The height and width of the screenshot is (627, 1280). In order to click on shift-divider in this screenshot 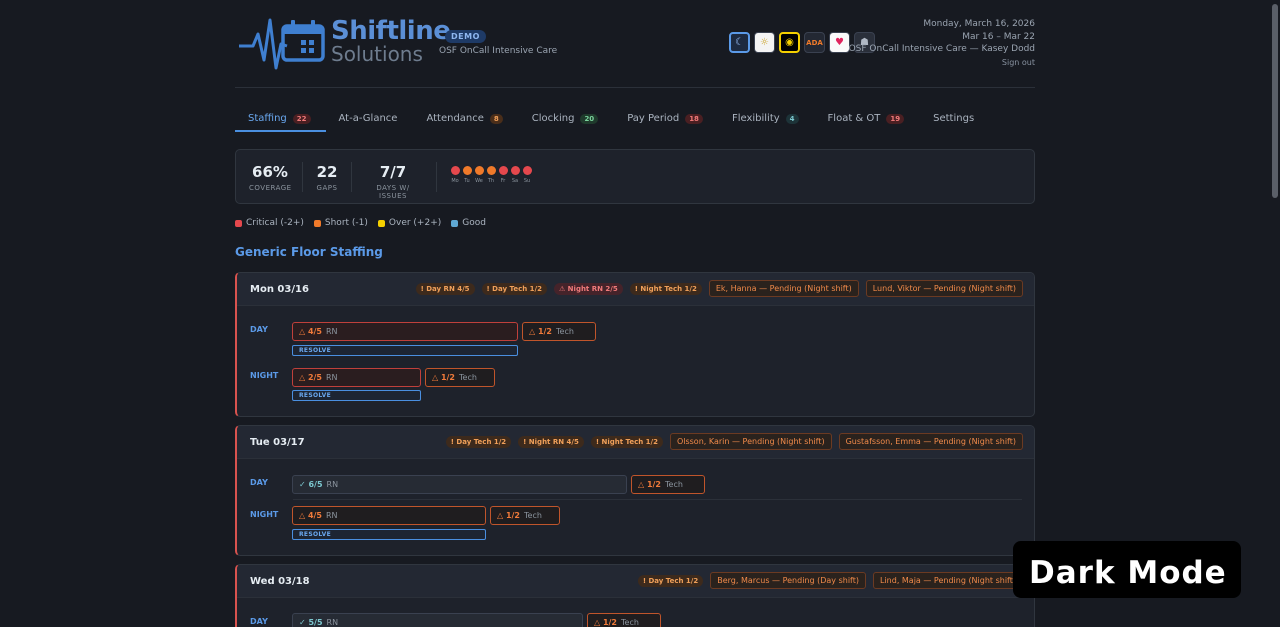, I will do `click(657, 499)`.